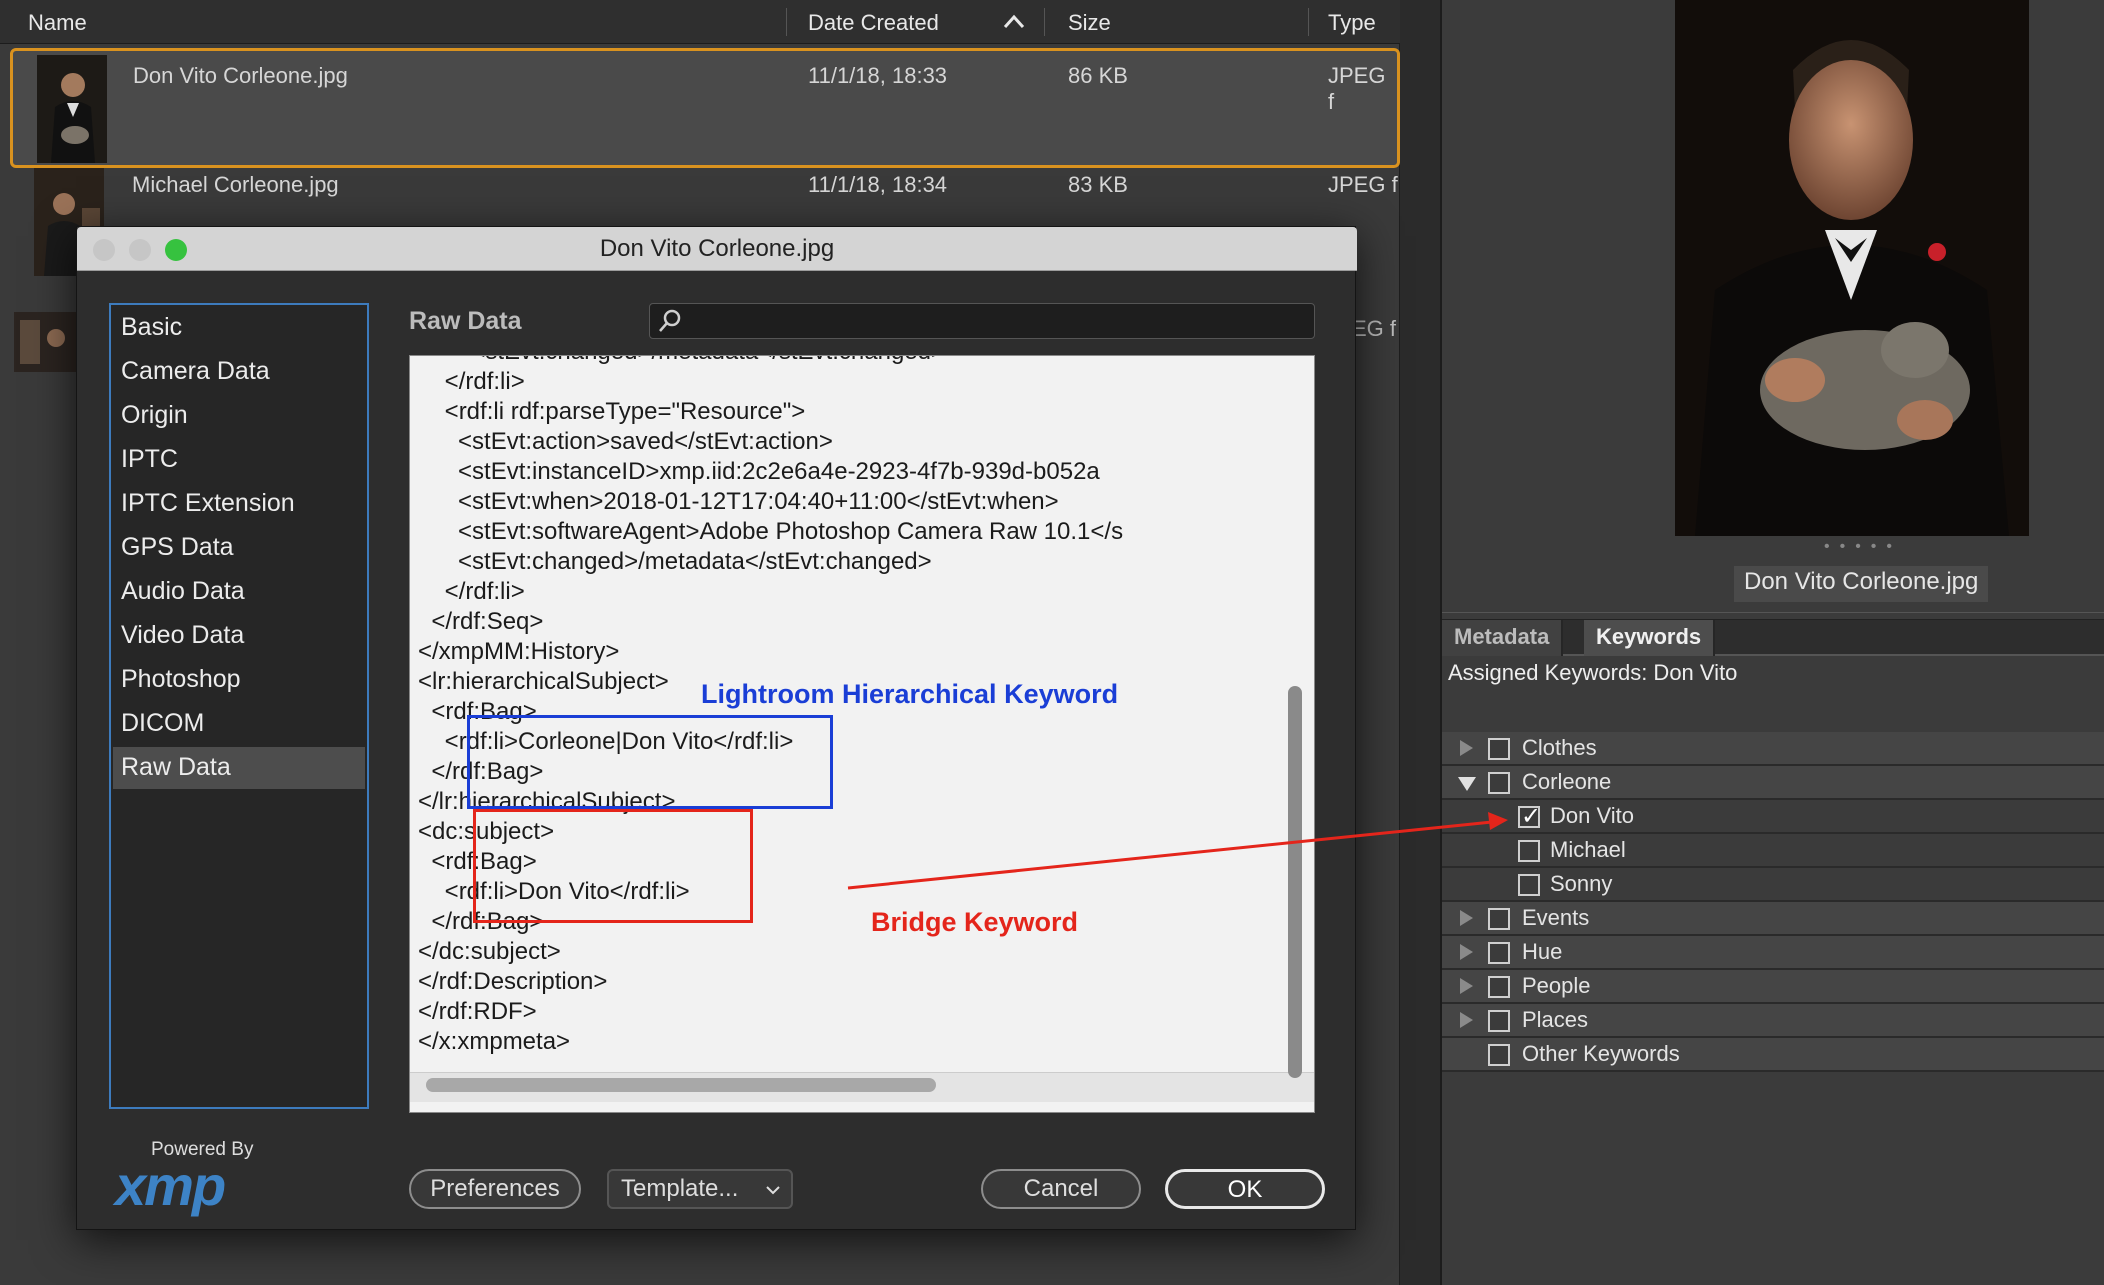 This screenshot has width=2104, height=1285. Describe the element at coordinates (495, 1189) in the screenshot. I see `preferences-button: Preferences` at that location.